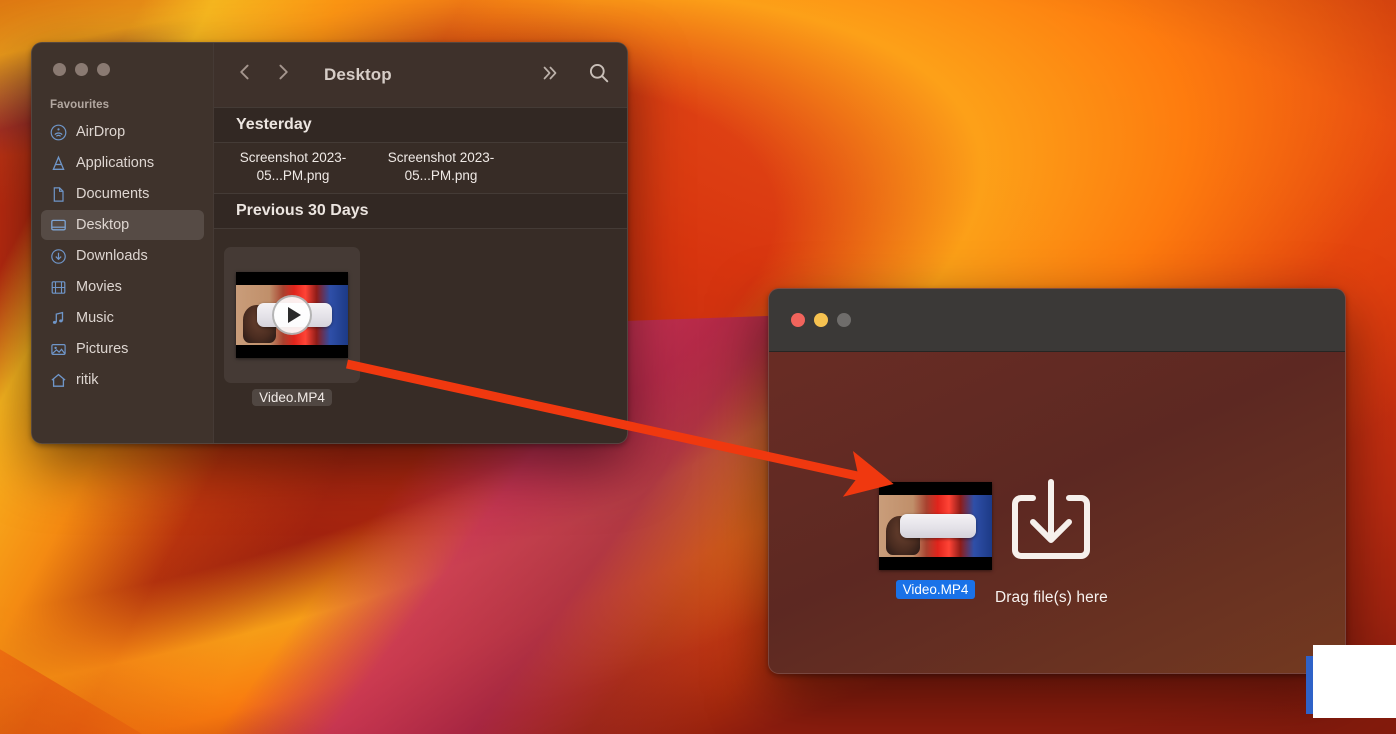  What do you see at coordinates (58, 318) in the screenshot?
I see `music-icon` at bounding box center [58, 318].